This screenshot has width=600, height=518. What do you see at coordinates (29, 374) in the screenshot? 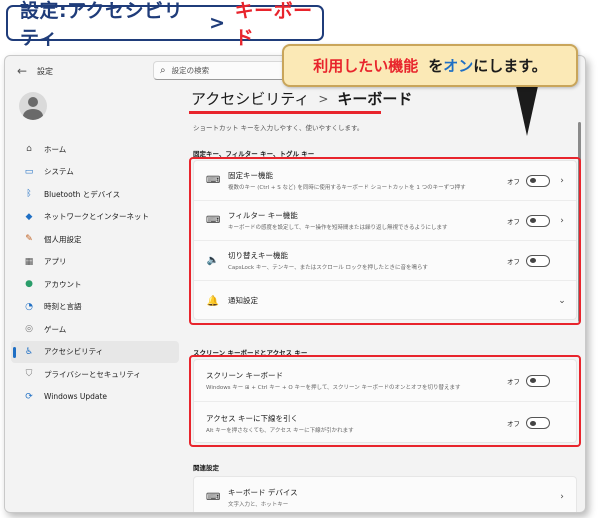
I see `shield-icon: ⛉` at bounding box center [29, 374].